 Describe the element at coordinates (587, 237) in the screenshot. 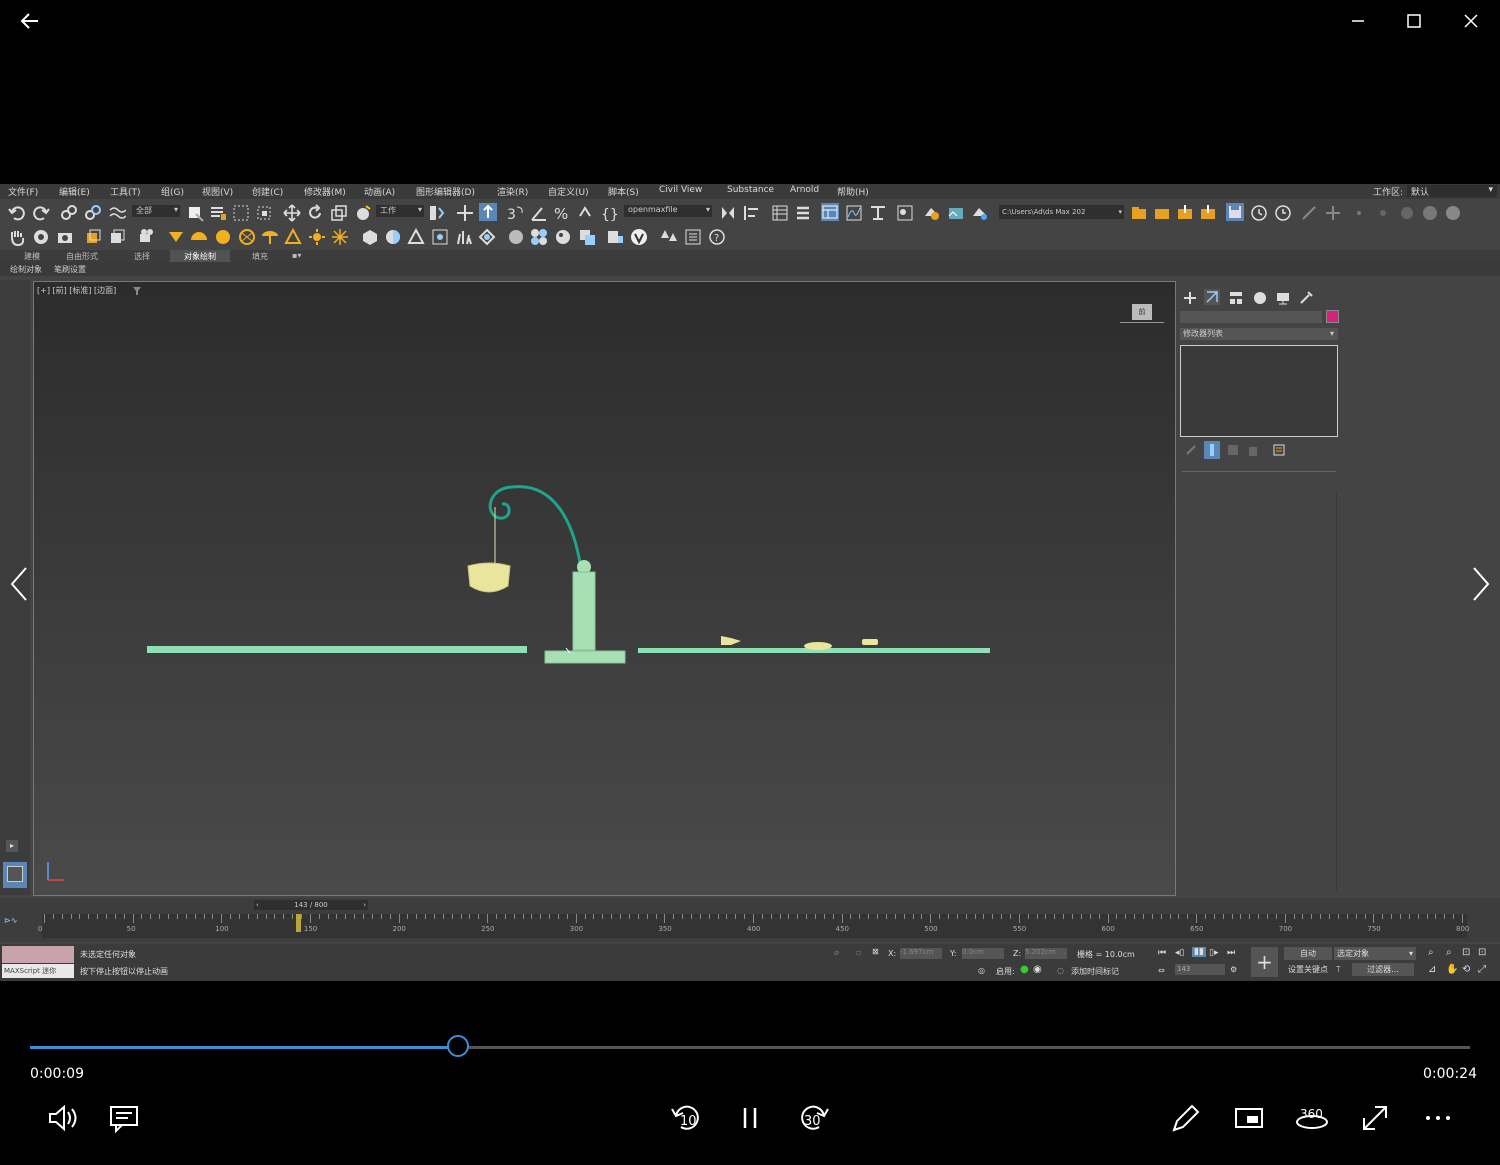

I see `material-map-icon` at that location.